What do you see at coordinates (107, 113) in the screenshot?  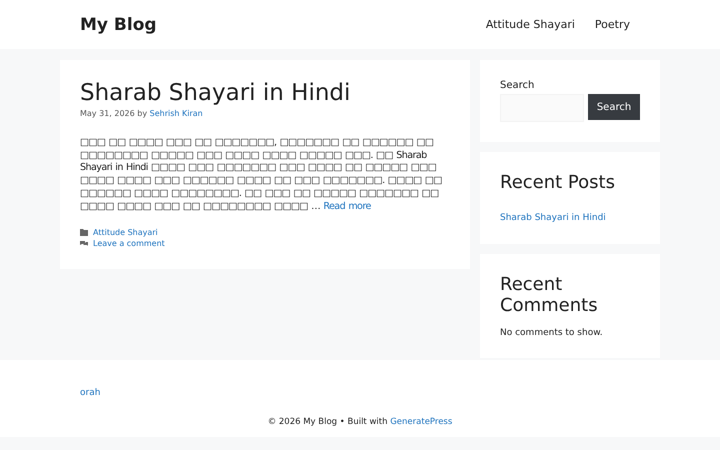 I see `post-date: May 31, 2026` at bounding box center [107, 113].